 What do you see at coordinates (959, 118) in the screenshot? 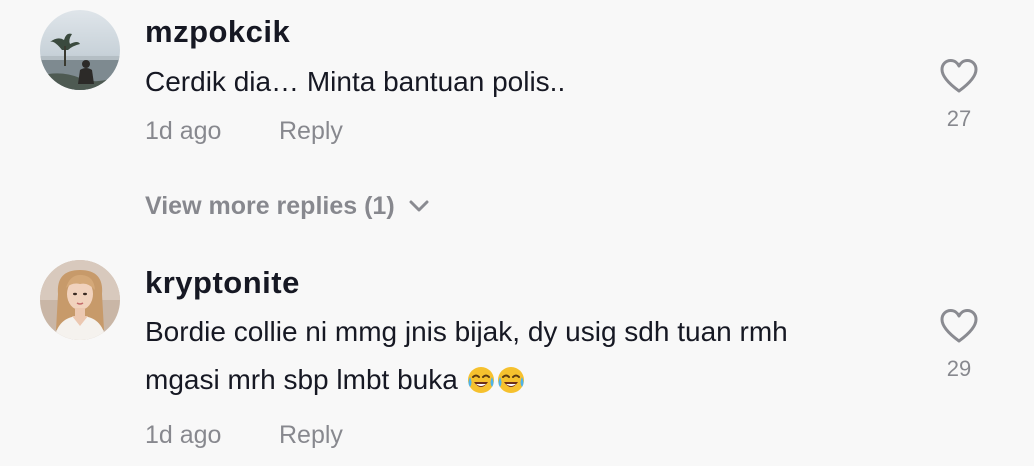
I see `like-count: 27` at bounding box center [959, 118].